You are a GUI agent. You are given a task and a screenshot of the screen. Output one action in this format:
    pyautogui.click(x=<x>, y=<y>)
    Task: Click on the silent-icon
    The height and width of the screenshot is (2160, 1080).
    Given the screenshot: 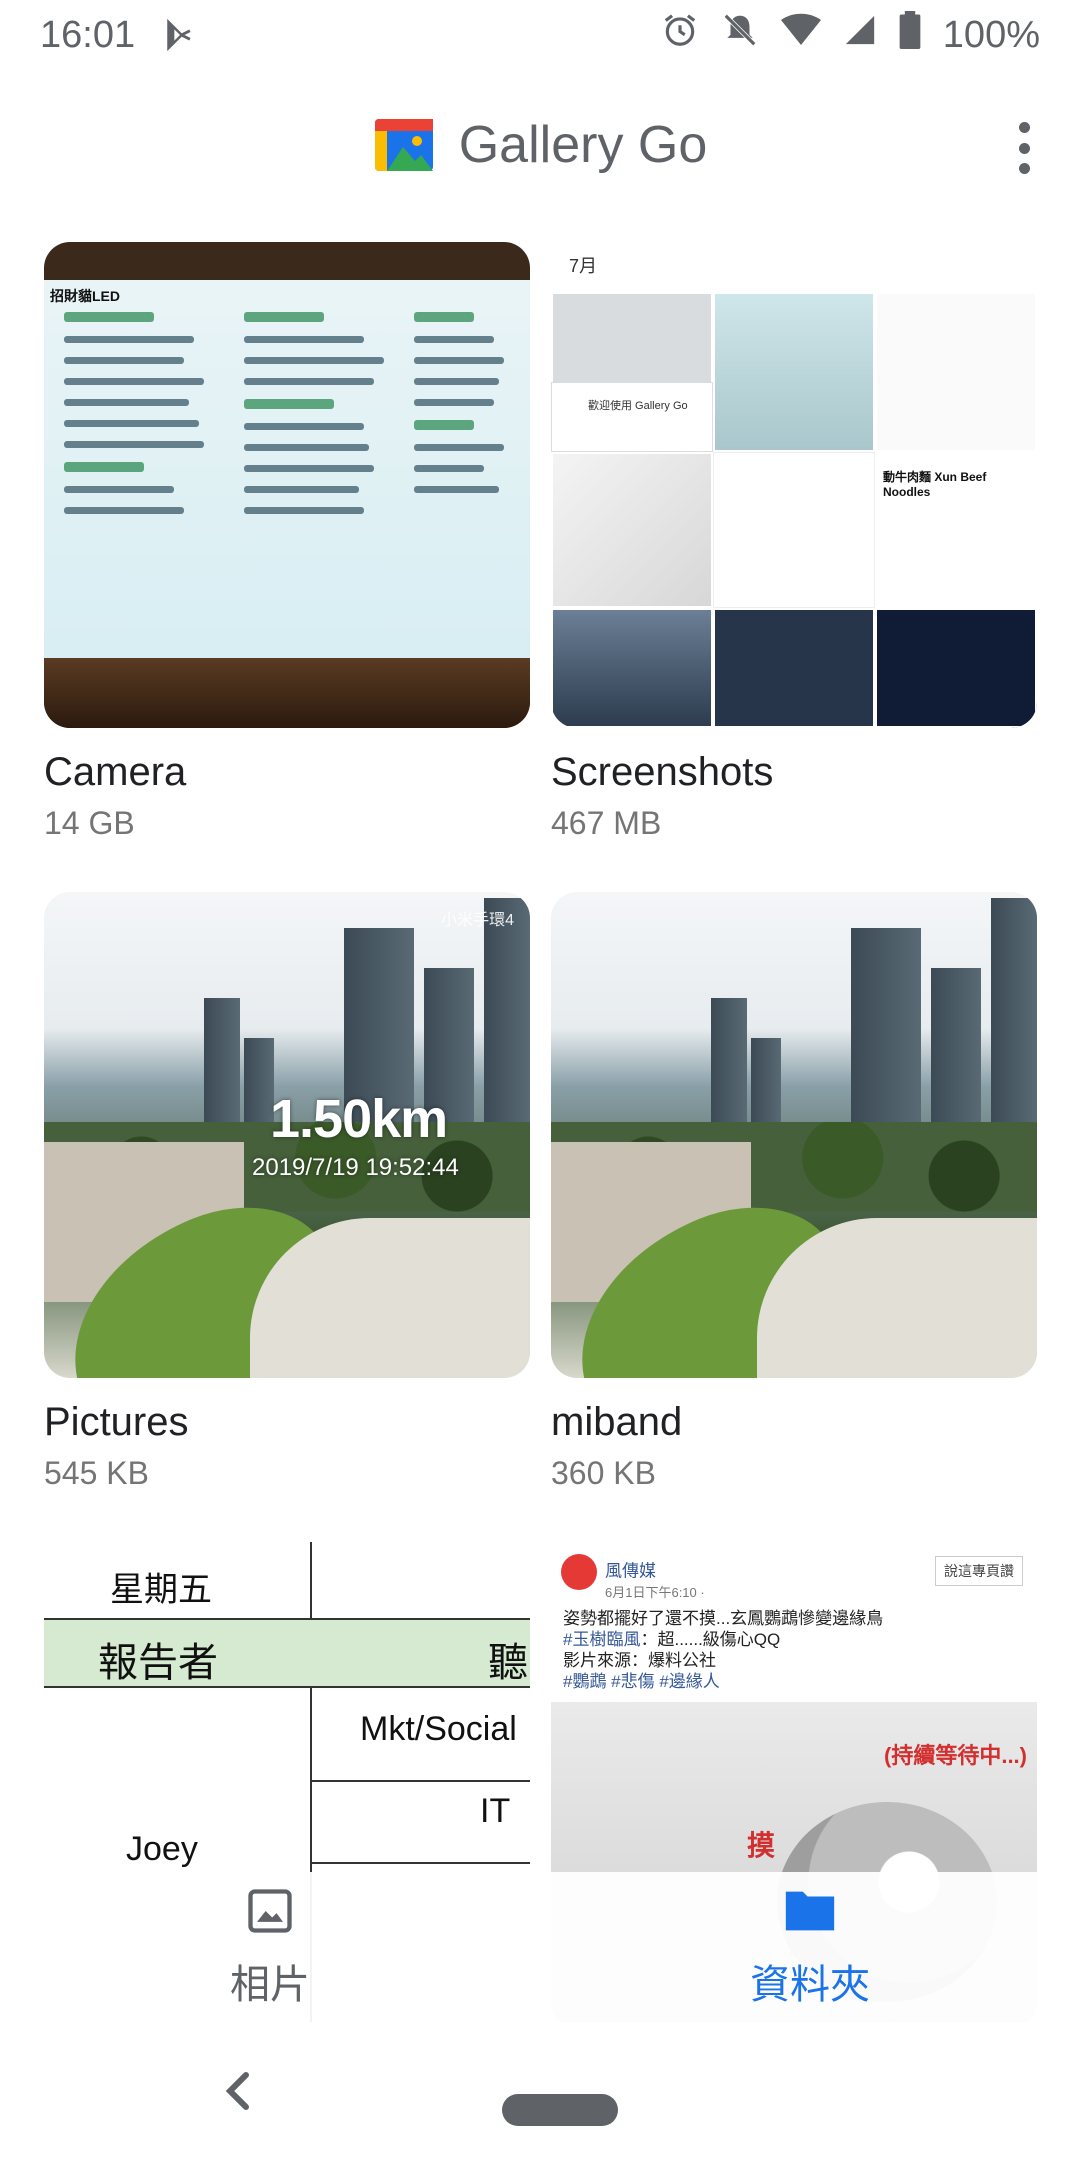 What is the action you would take?
    pyautogui.click(x=740, y=35)
    